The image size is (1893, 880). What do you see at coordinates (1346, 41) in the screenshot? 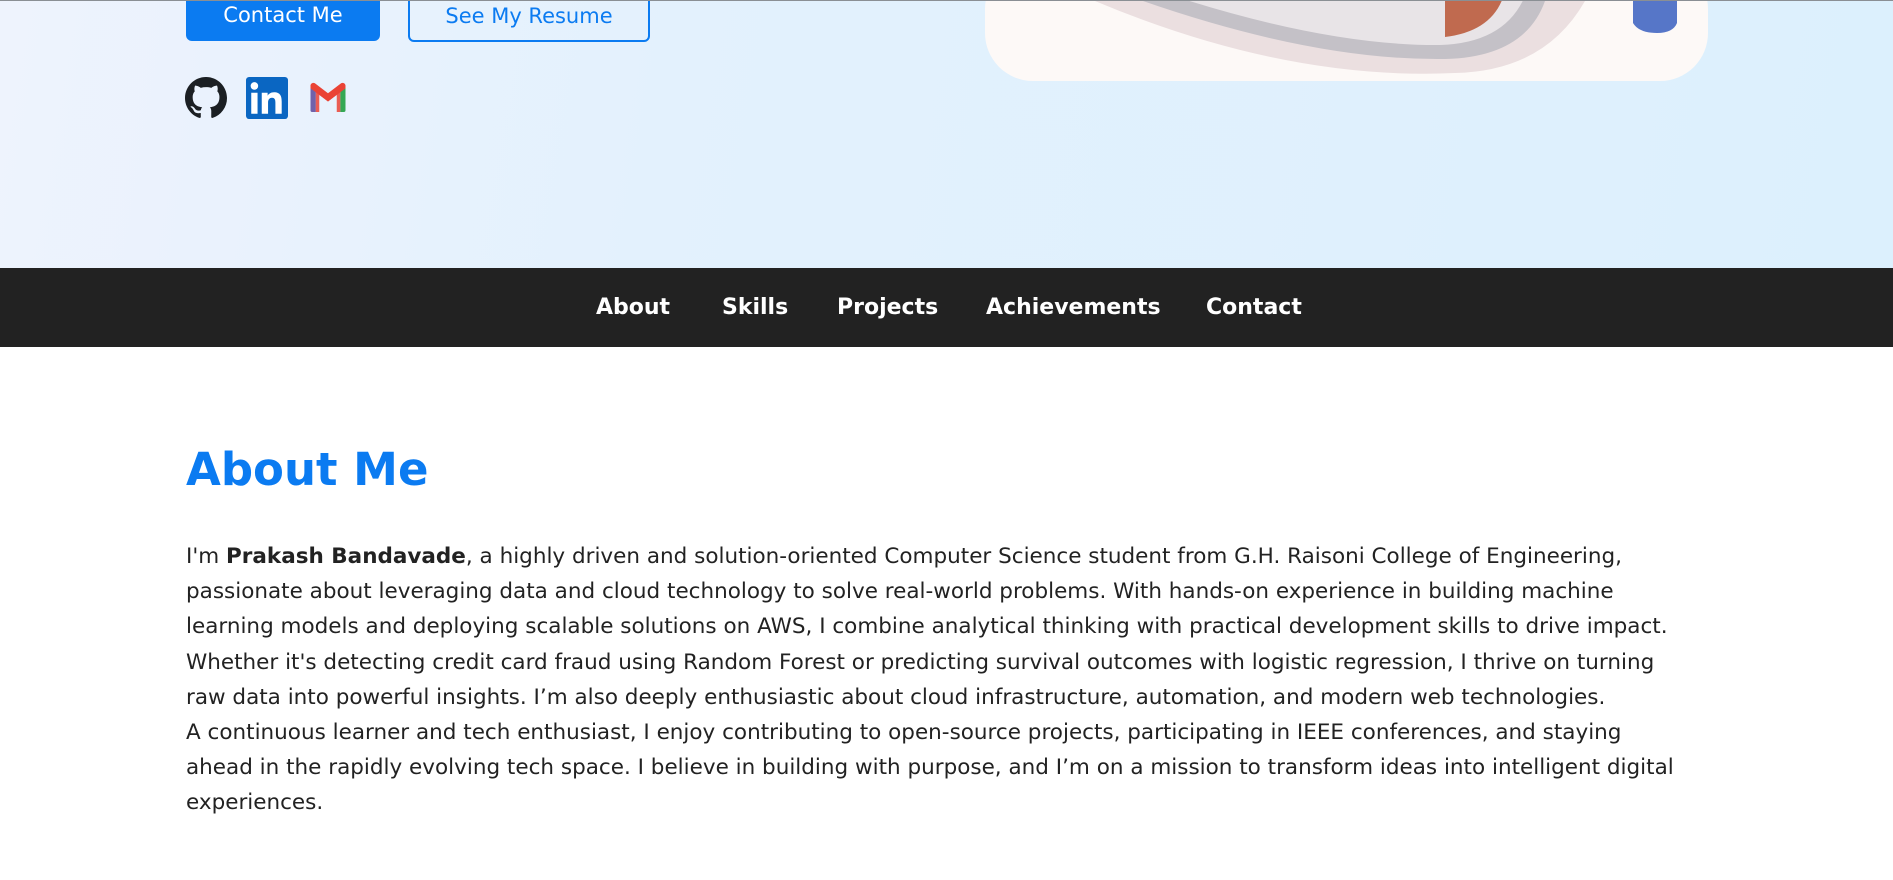
I see `hero-illustration` at bounding box center [1346, 41].